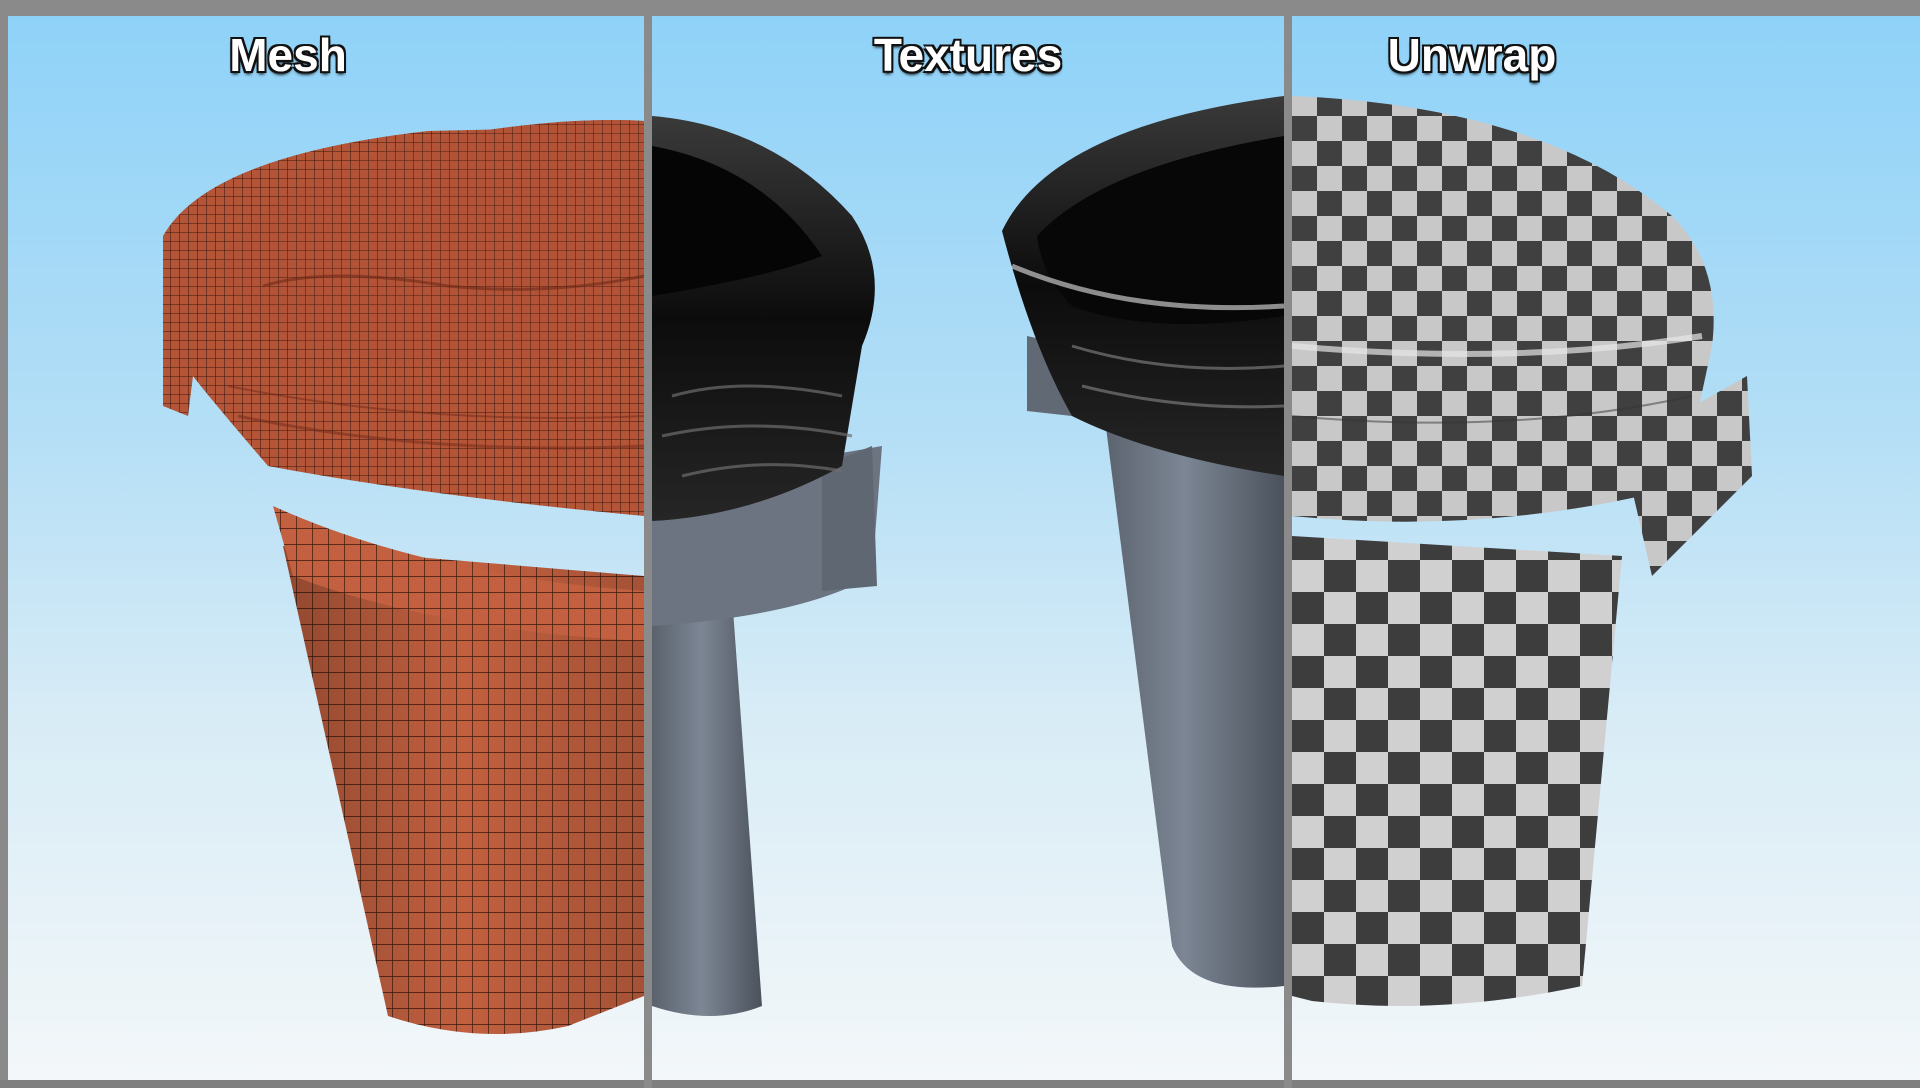  Describe the element at coordinates (288, 55) in the screenshot. I see `panel-title-mesh: Mesh` at that location.